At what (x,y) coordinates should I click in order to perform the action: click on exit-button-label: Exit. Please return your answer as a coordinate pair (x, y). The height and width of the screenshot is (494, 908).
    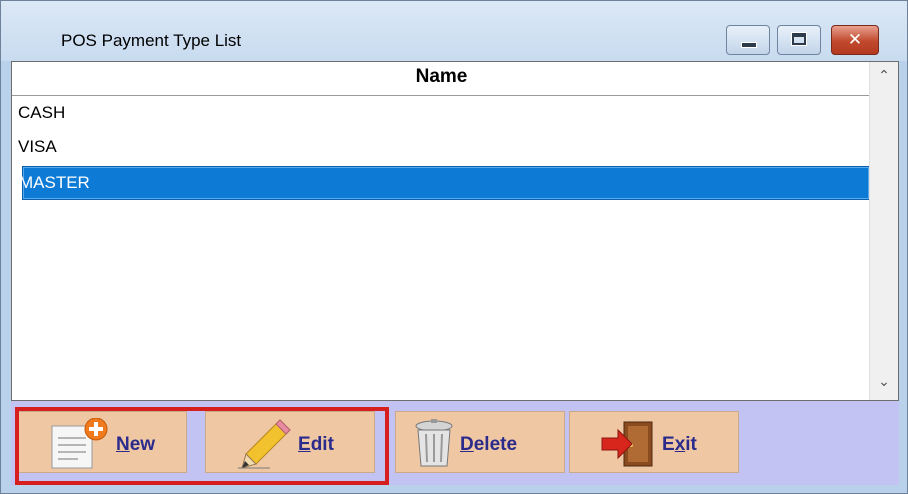
    Looking at the image, I should click on (679, 444).